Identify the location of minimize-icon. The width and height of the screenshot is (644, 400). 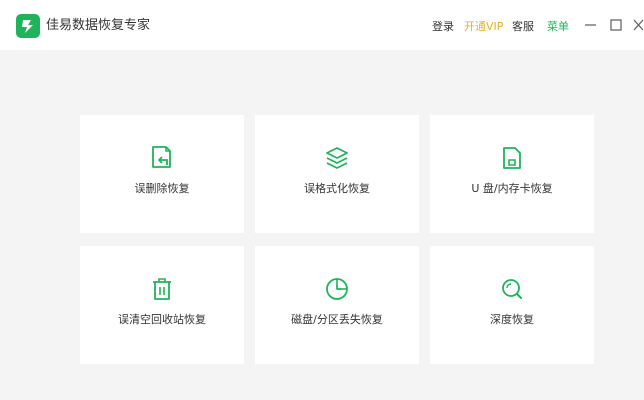
(591, 25).